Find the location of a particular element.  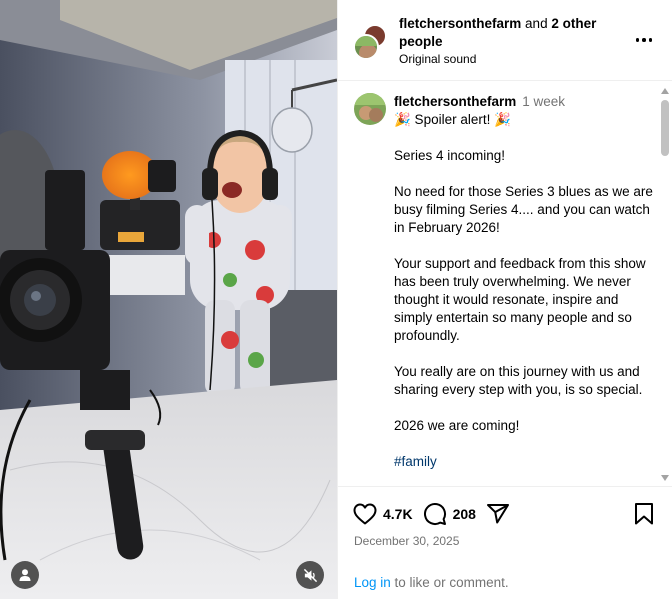

comment-icon is located at coordinates (434, 514).